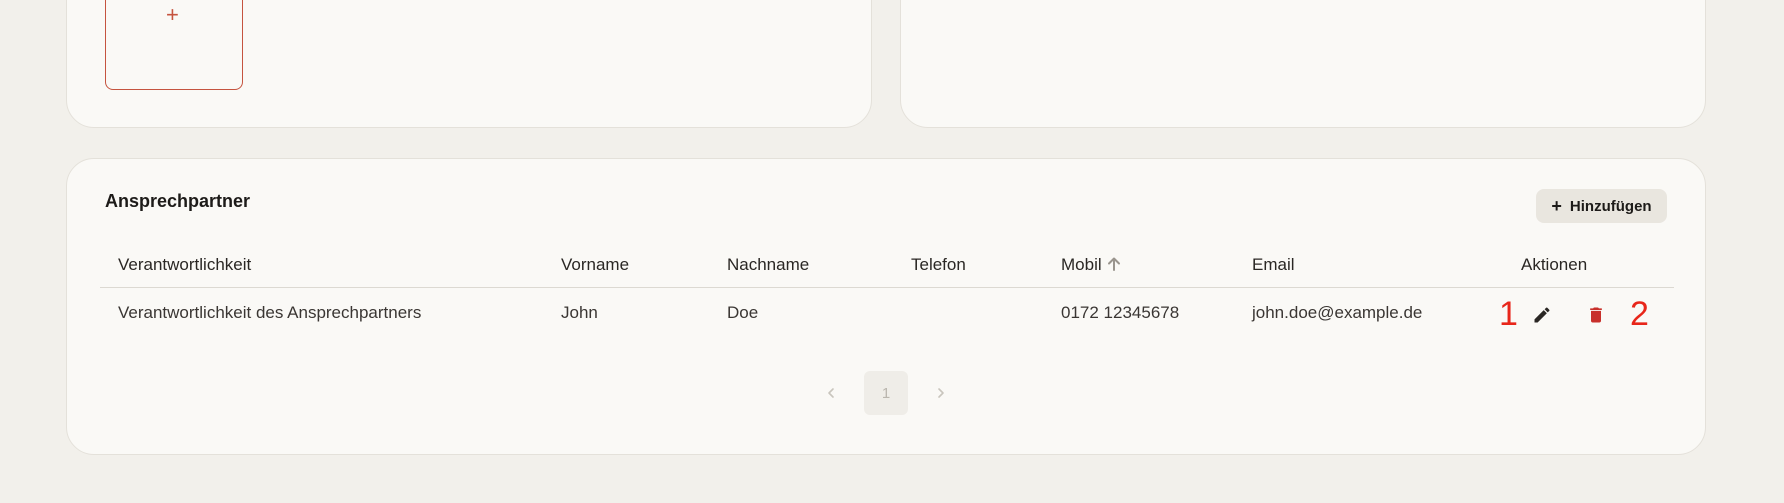 Image resolution: width=1784 pixels, height=503 pixels. I want to click on add-image-button: +, so click(174, 45).